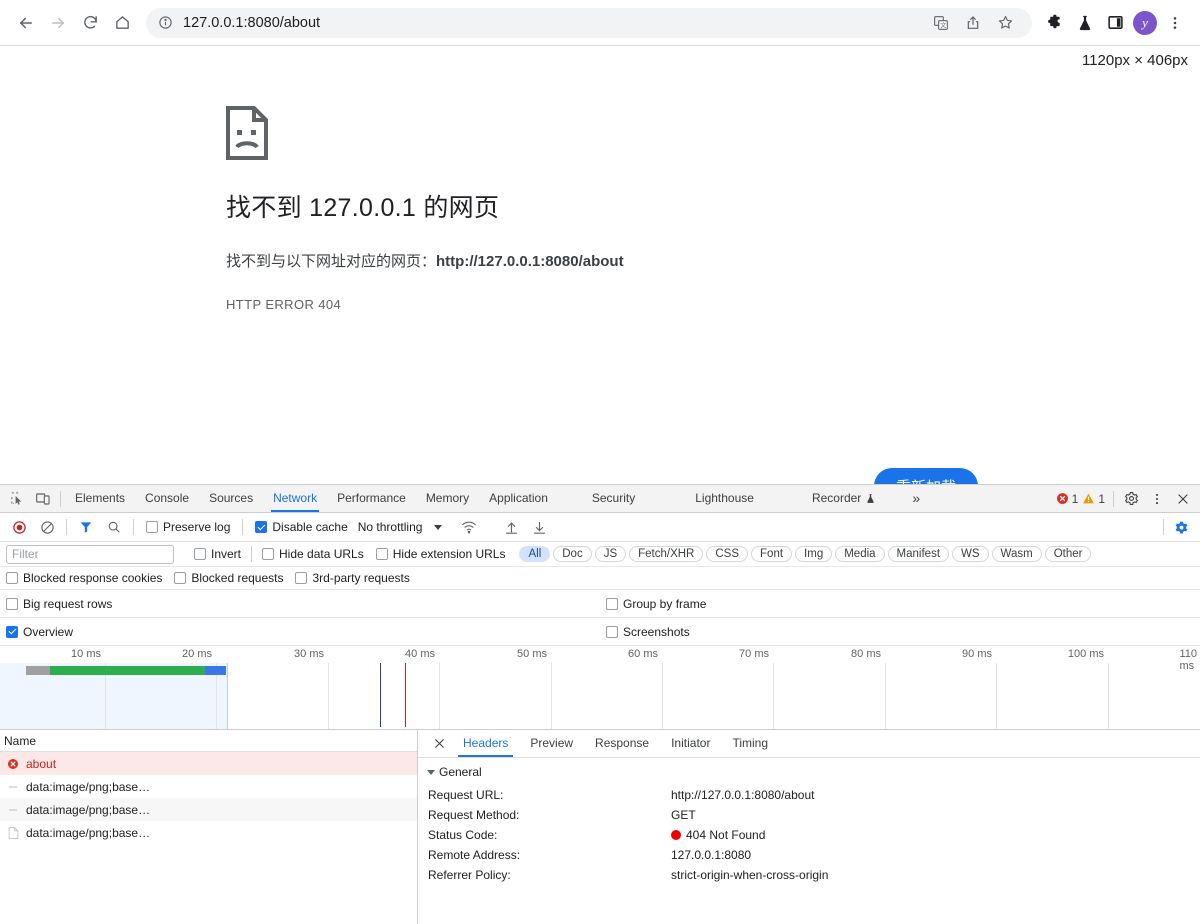  I want to click on screenshots-checkbox: Screenshots, so click(648, 632).